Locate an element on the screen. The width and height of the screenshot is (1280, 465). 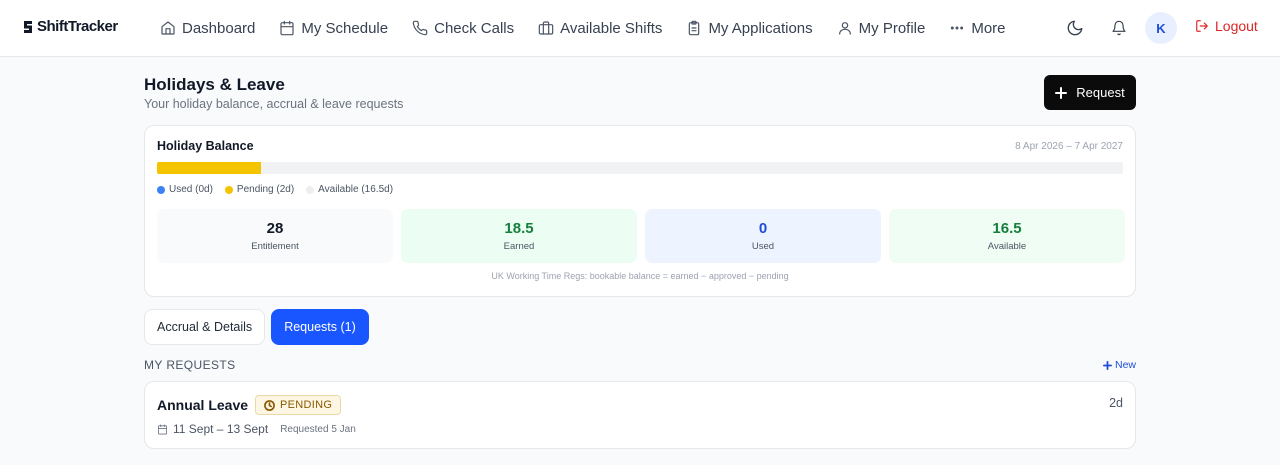
legend-used: Used (0d) is located at coordinates (185, 189).